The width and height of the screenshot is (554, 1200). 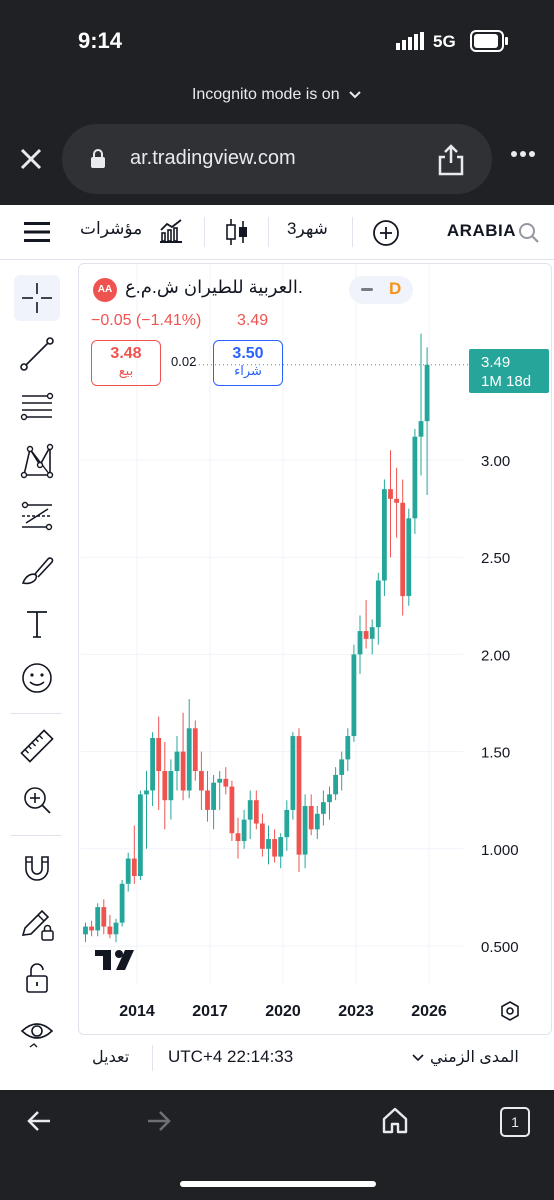 I want to click on legend-toggle: D, so click(x=381, y=290).